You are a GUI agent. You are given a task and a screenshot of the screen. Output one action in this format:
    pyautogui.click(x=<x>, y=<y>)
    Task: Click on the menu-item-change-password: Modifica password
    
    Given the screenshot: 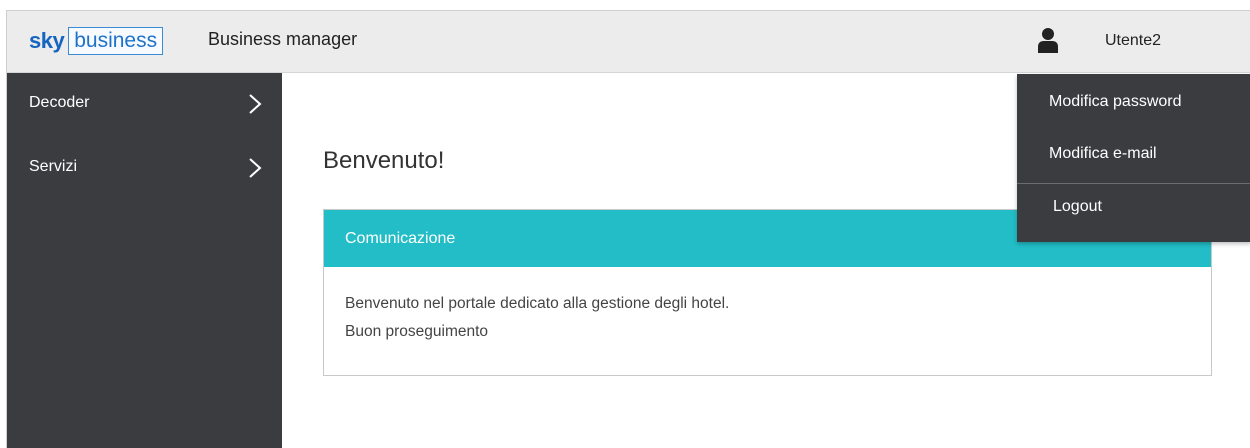 What is the action you would take?
    pyautogui.click(x=1133, y=105)
    